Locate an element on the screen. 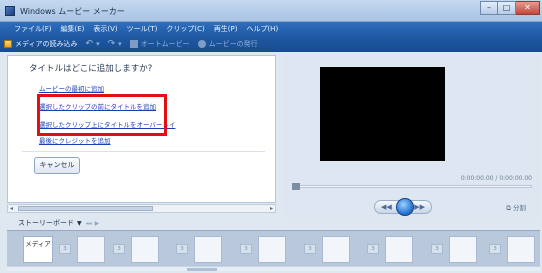  import-media-label: メディアの読み込み is located at coordinates (46, 44).